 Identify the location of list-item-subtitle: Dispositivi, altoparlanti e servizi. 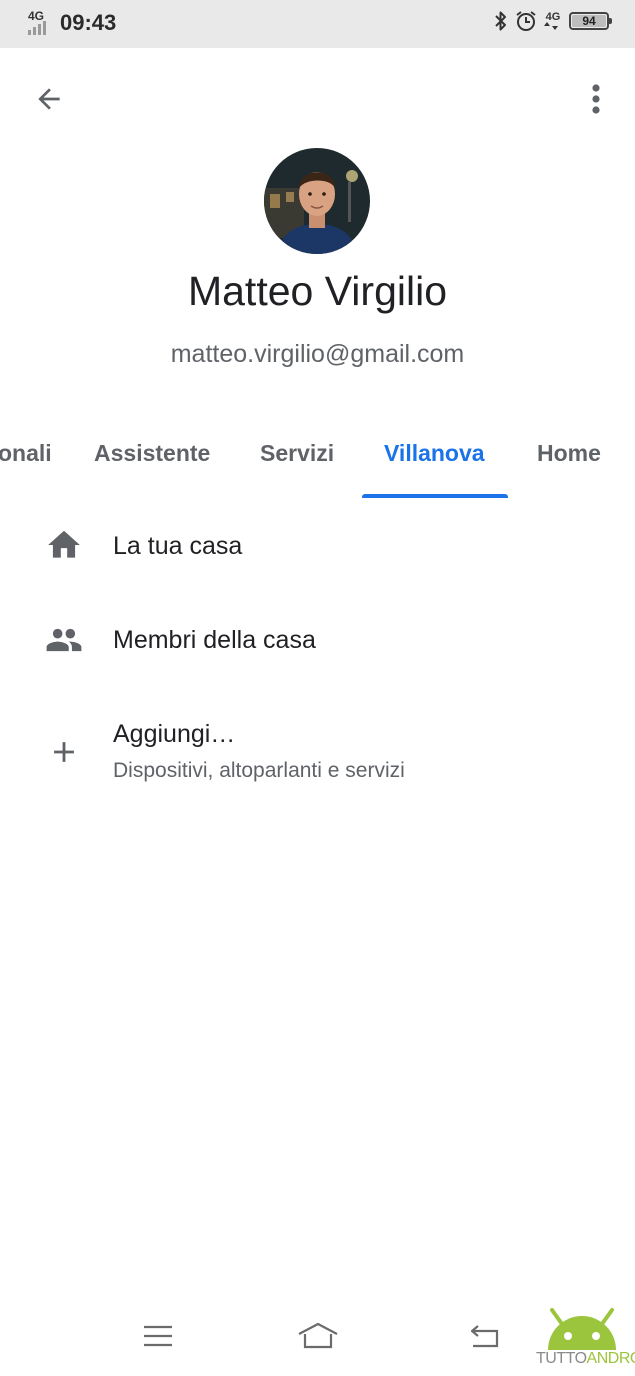
(259, 770).